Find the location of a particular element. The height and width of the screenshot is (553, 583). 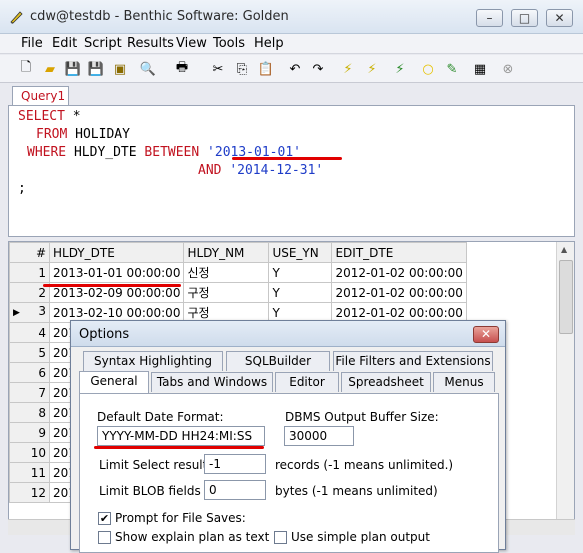

cell: 구정 is located at coordinates (226, 292).